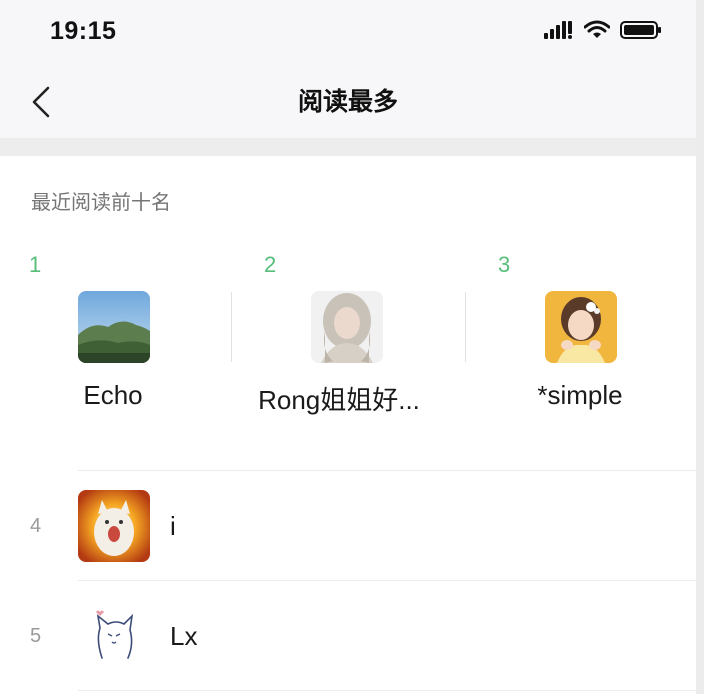 This screenshot has height=694, width=704. I want to click on avatar-i, so click(114, 526).